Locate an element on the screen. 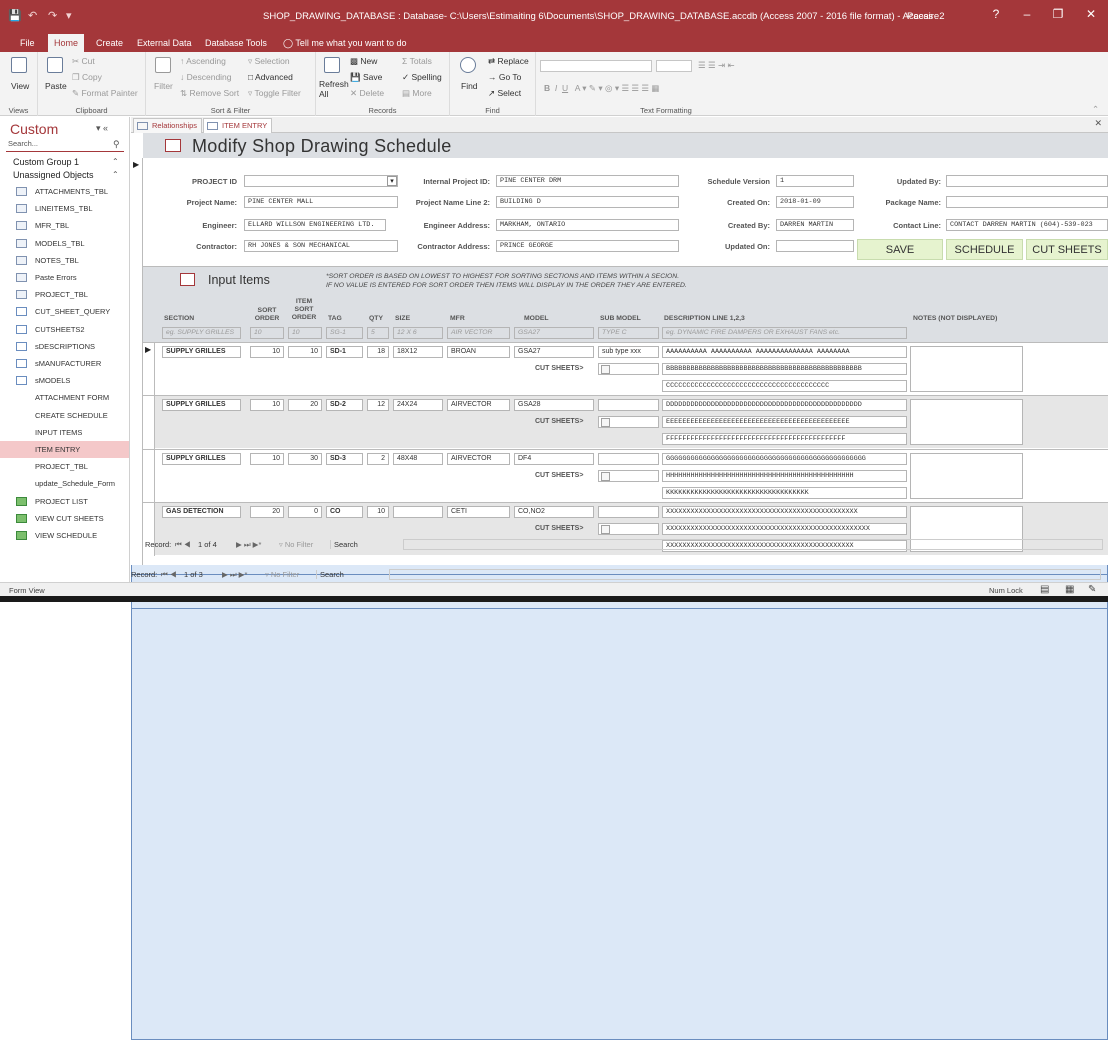 This screenshot has height=1040, width=1108. collapse-icon: ⌃ is located at coordinates (115, 161).